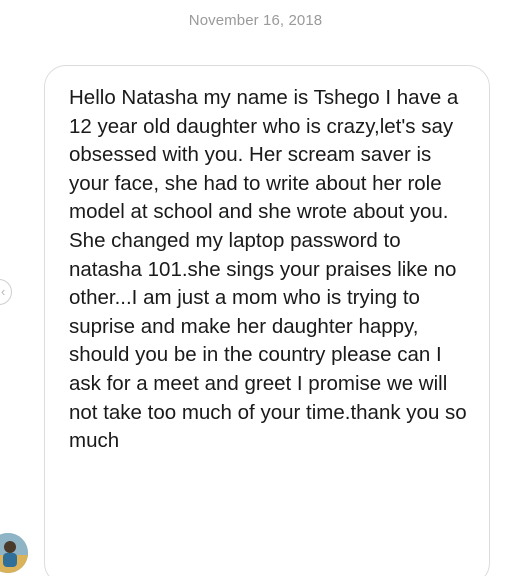 The height and width of the screenshot is (576, 511). I want to click on chevron-left-icon: ‹, so click(3, 291).